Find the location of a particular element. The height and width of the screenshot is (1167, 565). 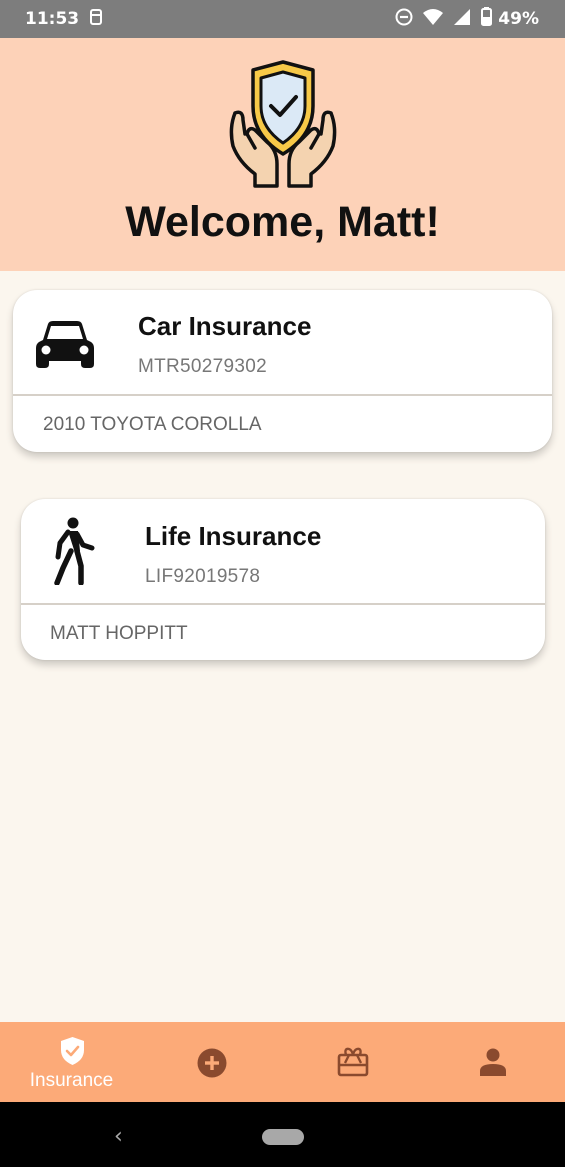

policy-number: LIF92019578 is located at coordinates (203, 576).